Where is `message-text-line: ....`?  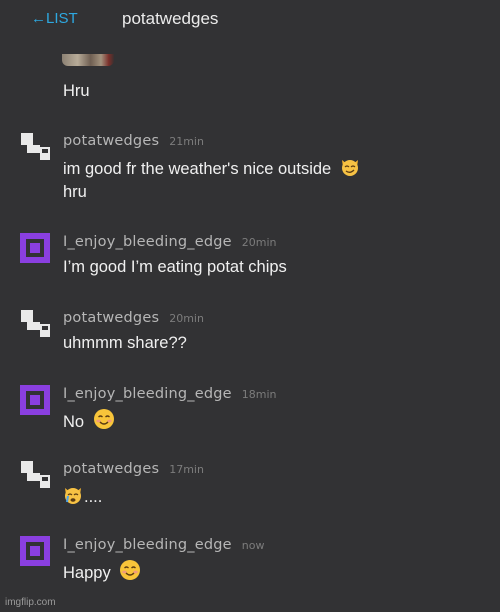
message-text-line: .... is located at coordinates (82, 496).